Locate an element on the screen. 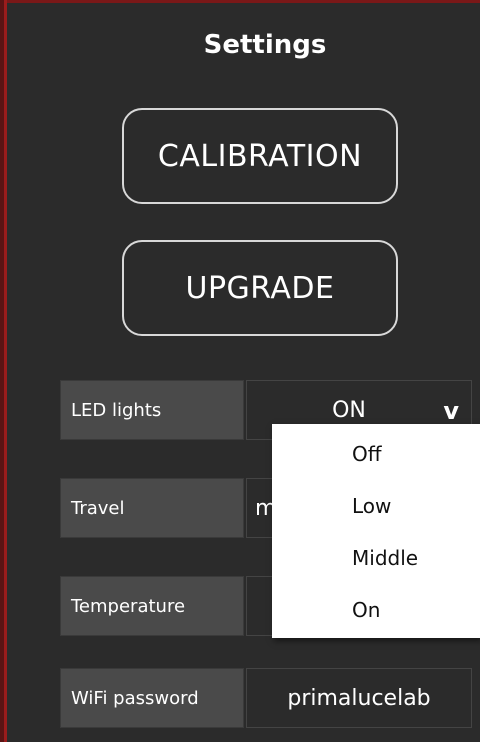  led-lights-dropdown-menu: Off Low Middle On is located at coordinates (376, 531).